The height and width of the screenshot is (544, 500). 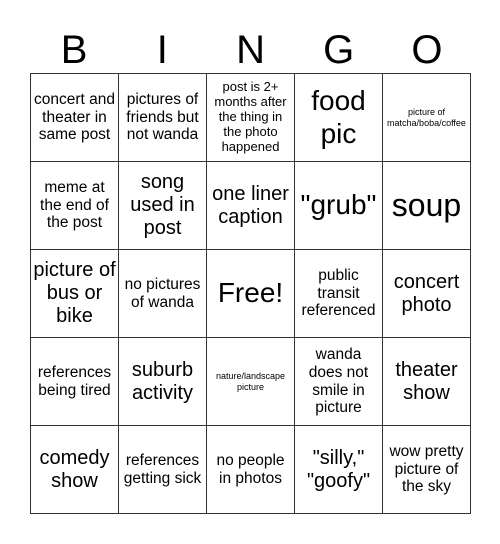 What do you see at coordinates (163, 382) in the screenshot?
I see `bingo-cell: suburb activity` at bounding box center [163, 382].